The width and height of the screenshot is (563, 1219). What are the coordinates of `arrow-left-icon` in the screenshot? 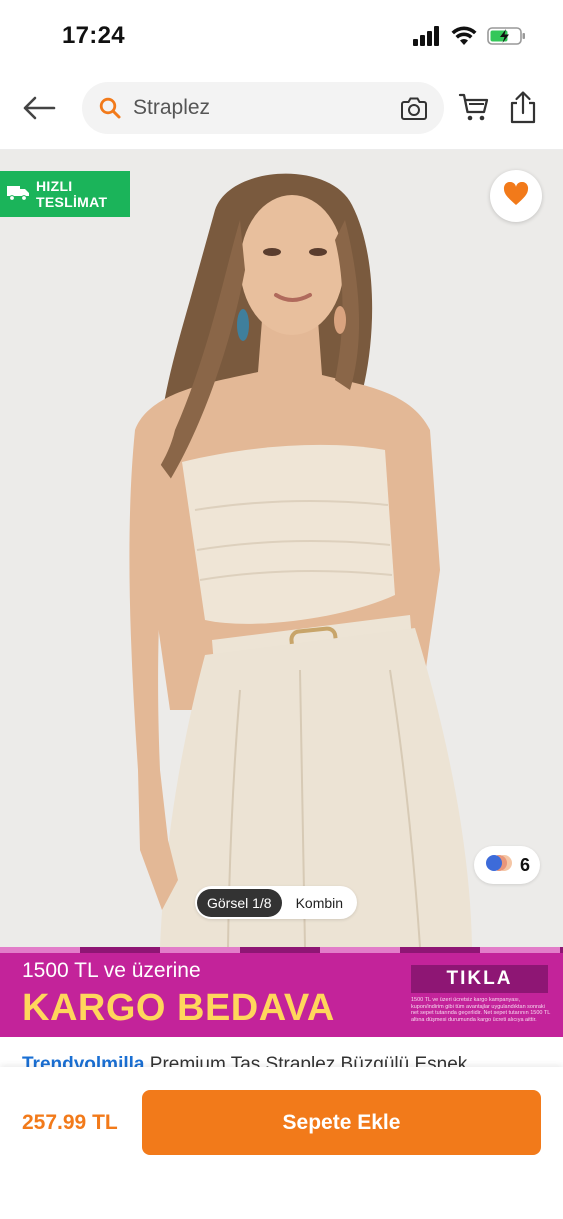 It's located at (39, 110).